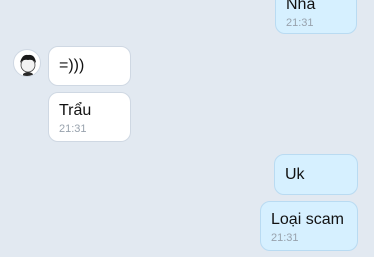 The width and height of the screenshot is (374, 257). What do you see at coordinates (307, 219) in the screenshot?
I see `message-text: Loại scam` at bounding box center [307, 219].